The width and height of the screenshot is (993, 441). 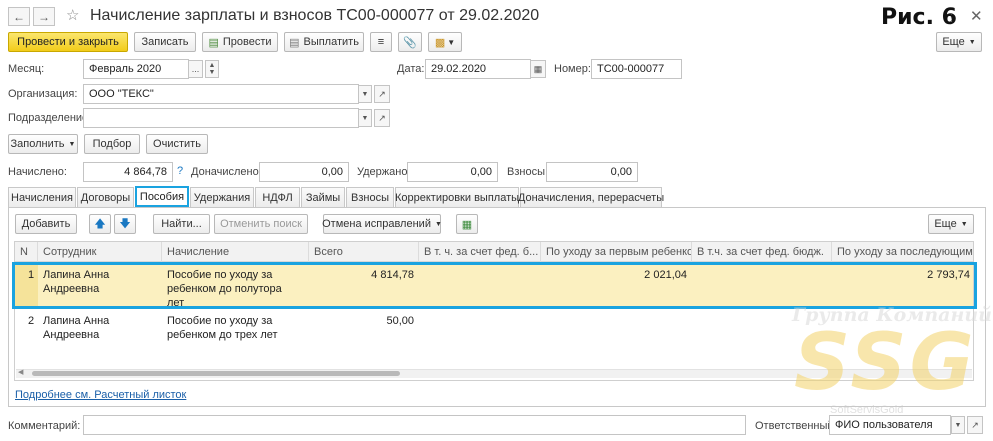 I want to click on withheld-label: Удержано:, so click(x=384, y=172).